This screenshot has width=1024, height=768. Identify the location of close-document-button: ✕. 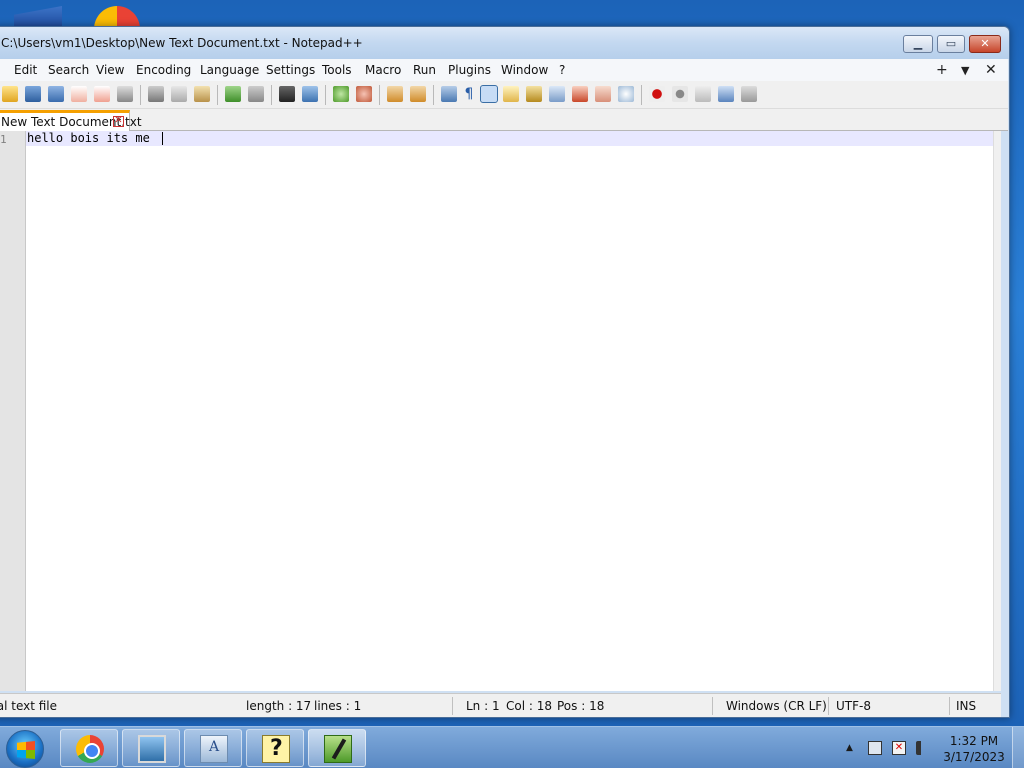
(991, 70).